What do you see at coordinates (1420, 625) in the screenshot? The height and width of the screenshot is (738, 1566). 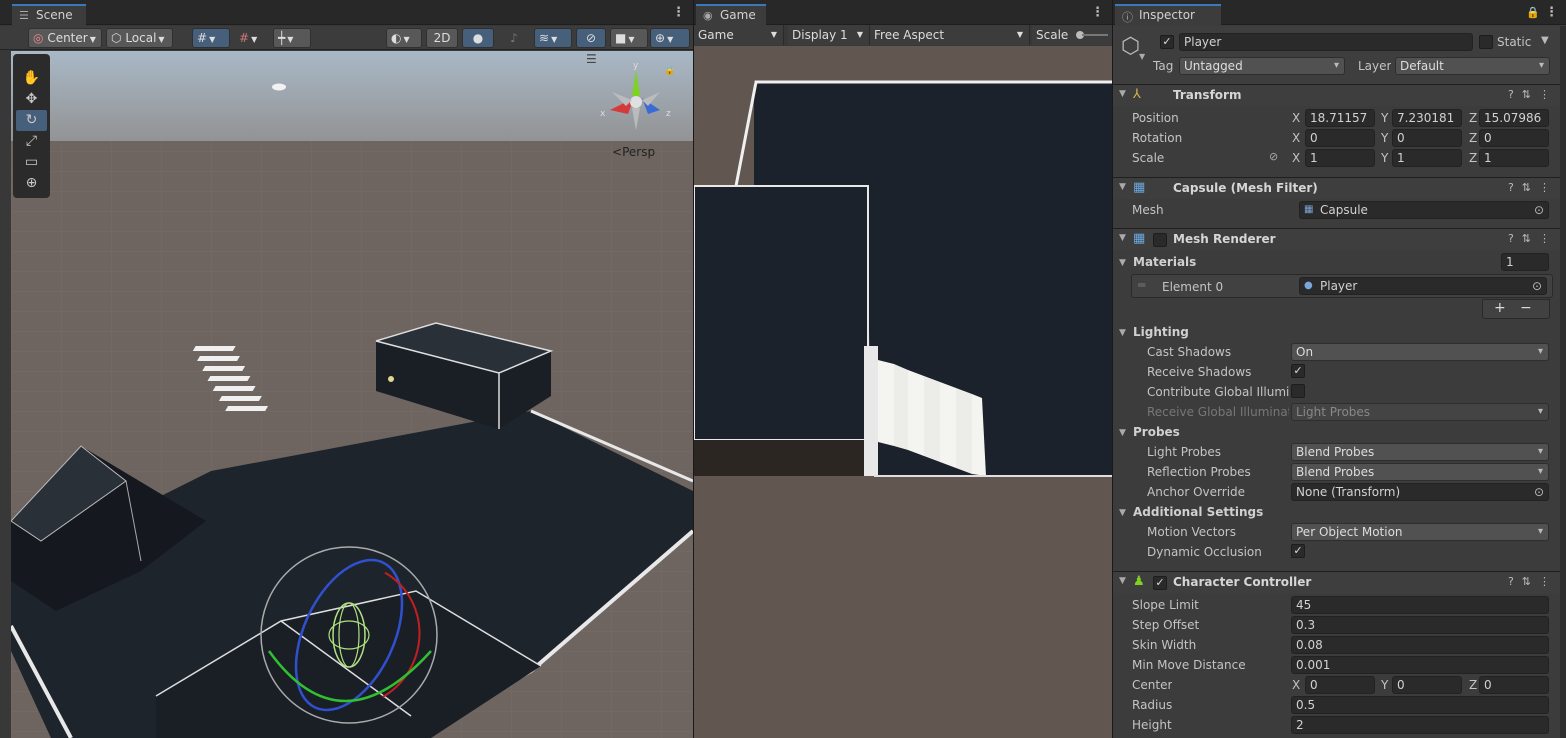 I see `step-offset-input: 0.3` at bounding box center [1420, 625].